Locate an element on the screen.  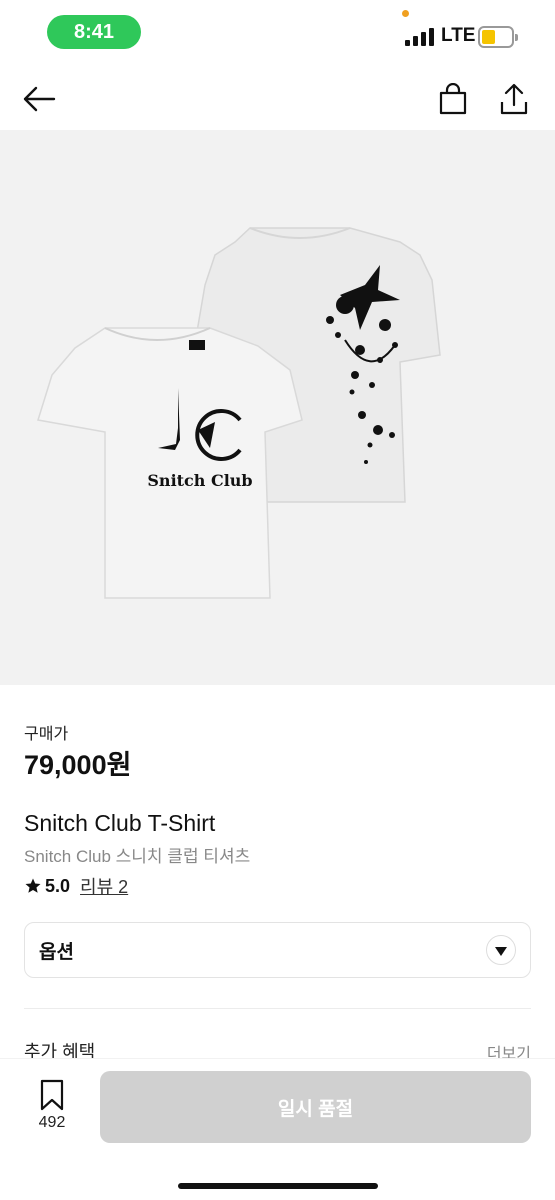
product-price: 79,000원 is located at coordinates (78, 765).